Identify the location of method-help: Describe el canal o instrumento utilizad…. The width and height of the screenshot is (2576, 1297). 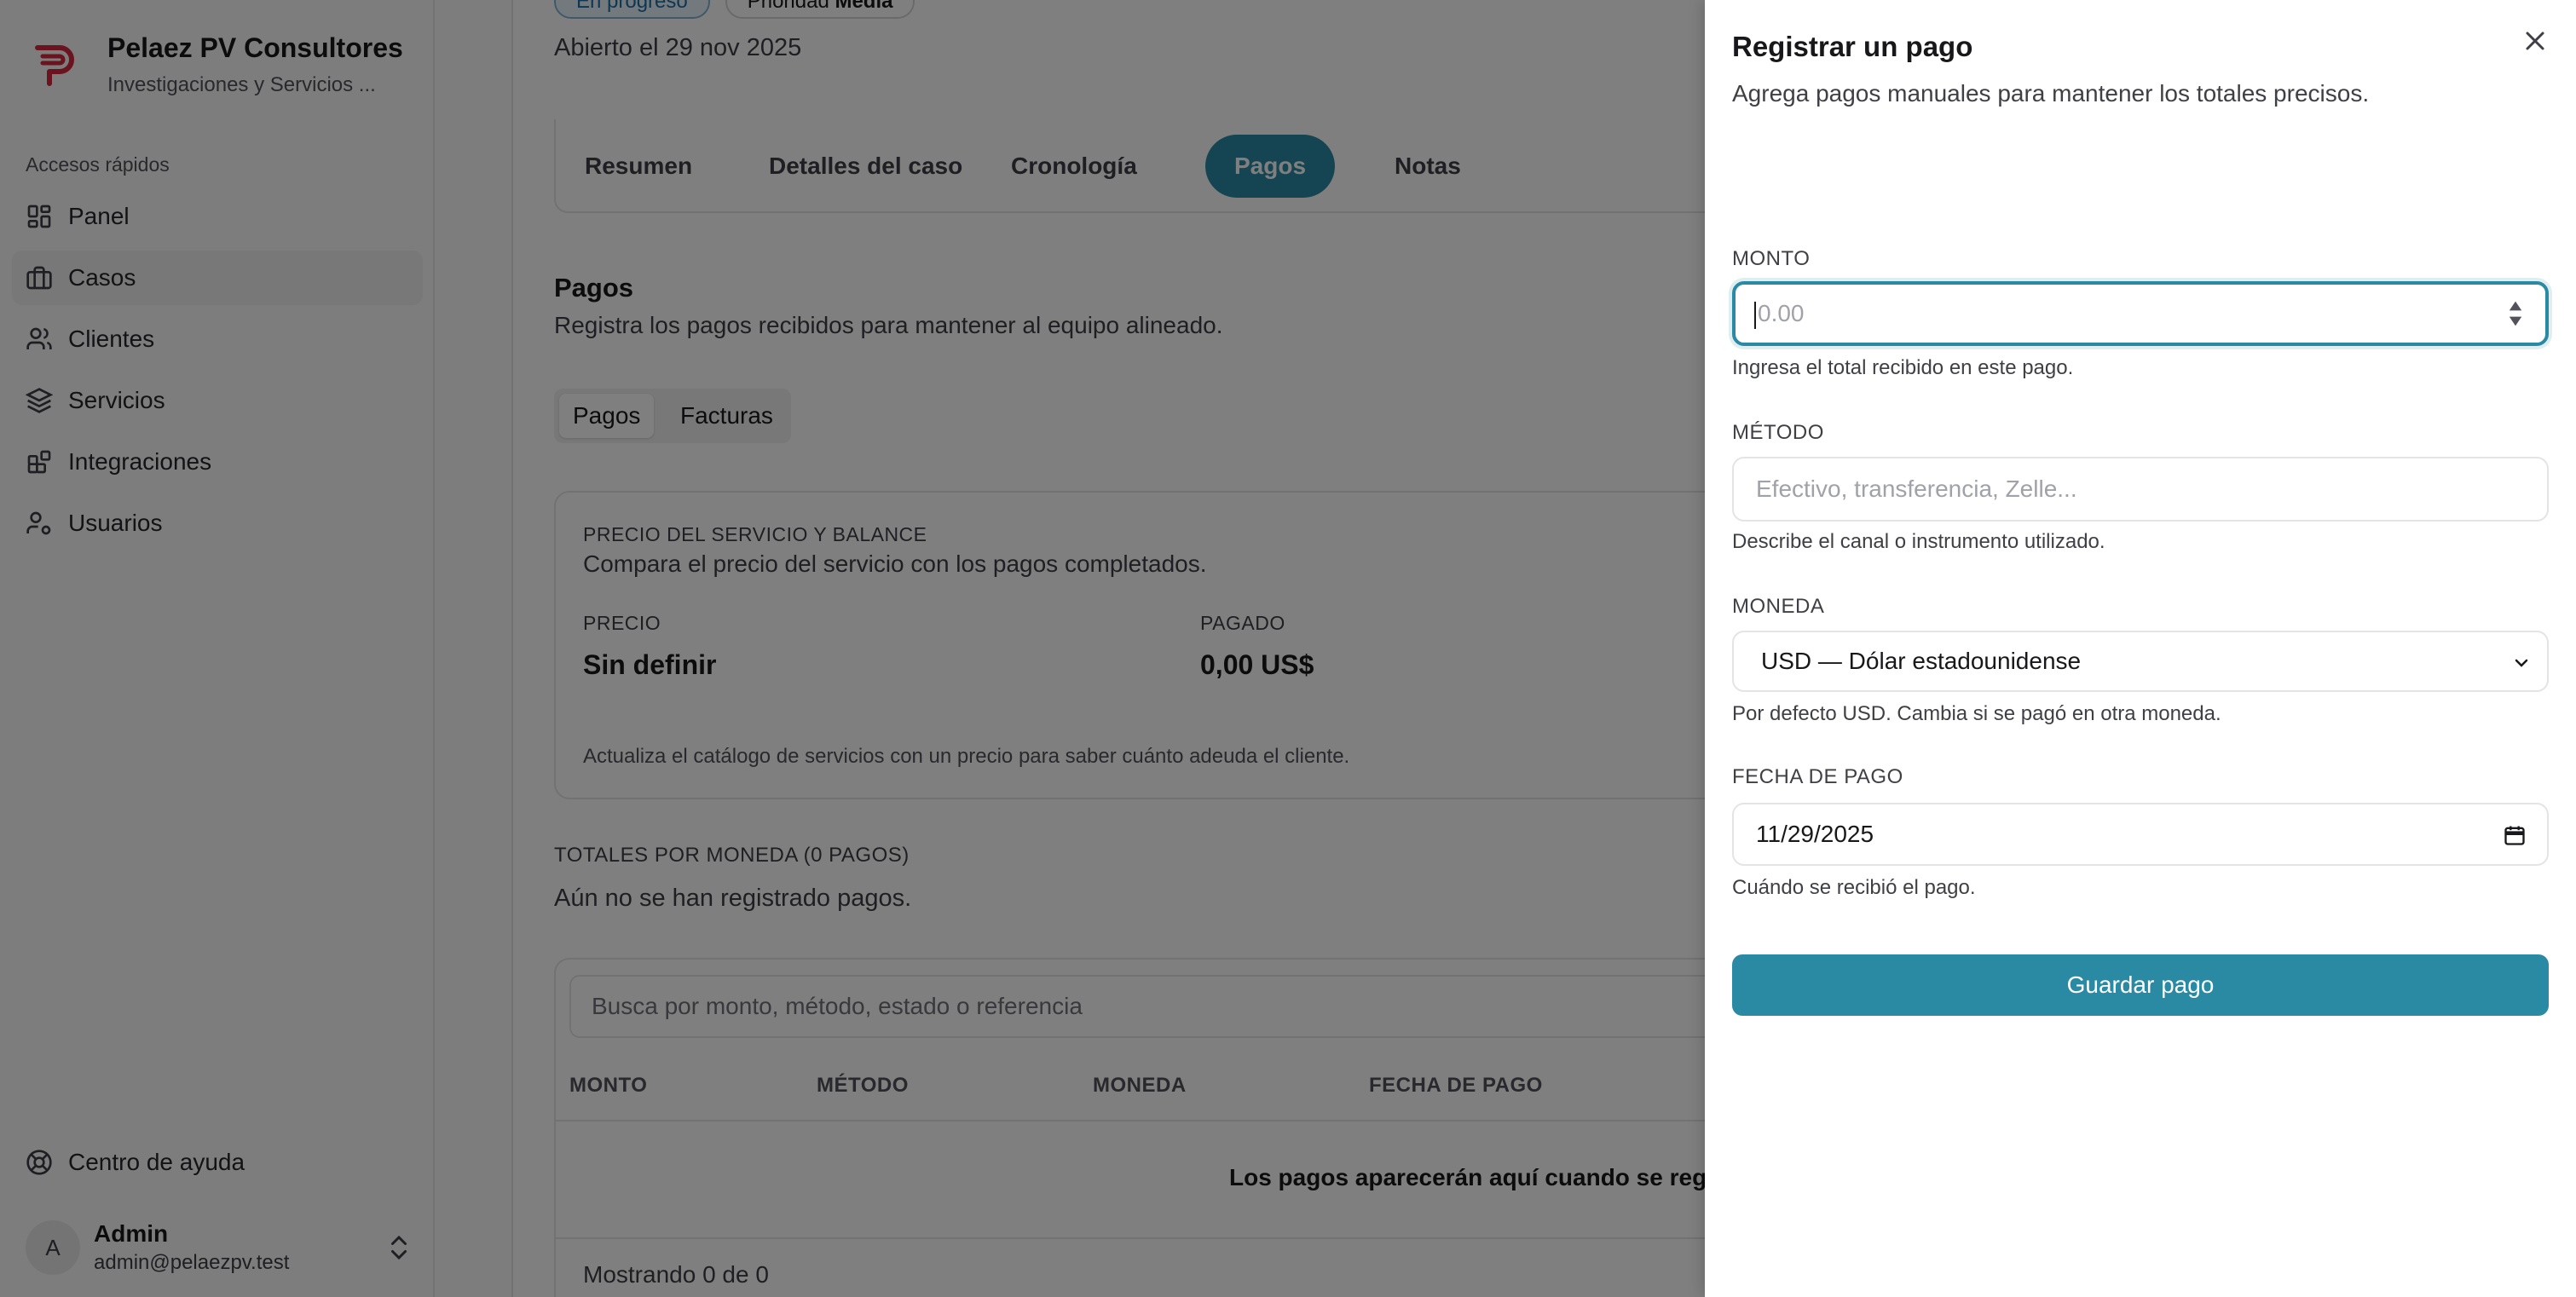
(1918, 541).